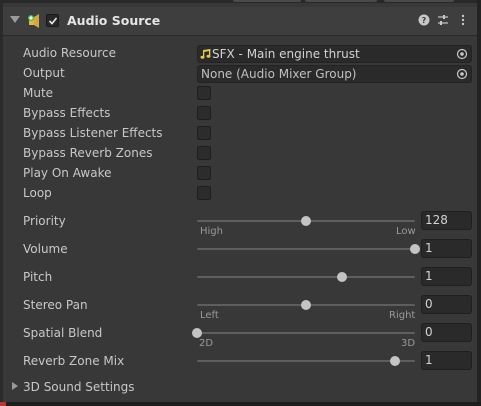 This screenshot has height=406, width=481. What do you see at coordinates (204, 153) in the screenshot?
I see `bypass-reverb-zones-checkbox` at bounding box center [204, 153].